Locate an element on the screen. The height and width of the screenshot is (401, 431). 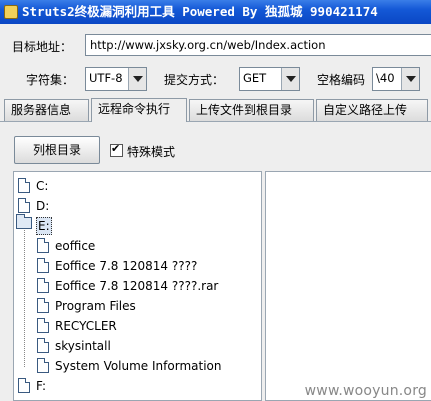
java-cup-icon is located at coordinates (11, 12).